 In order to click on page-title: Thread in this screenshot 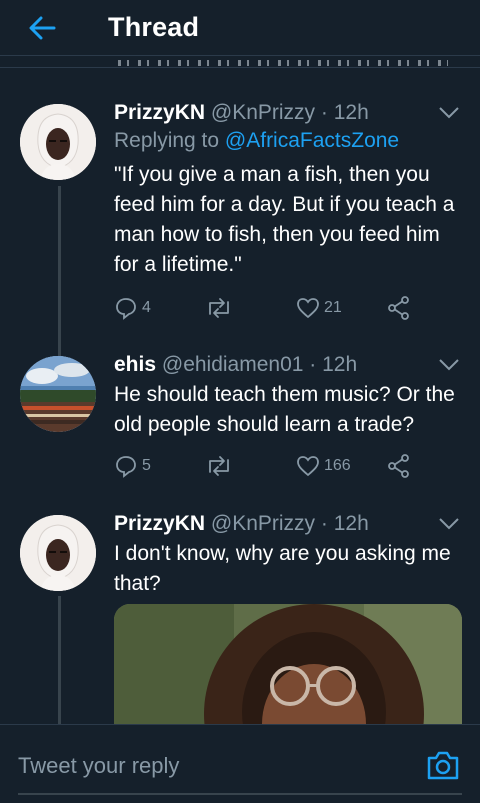, I will do `click(154, 27)`.